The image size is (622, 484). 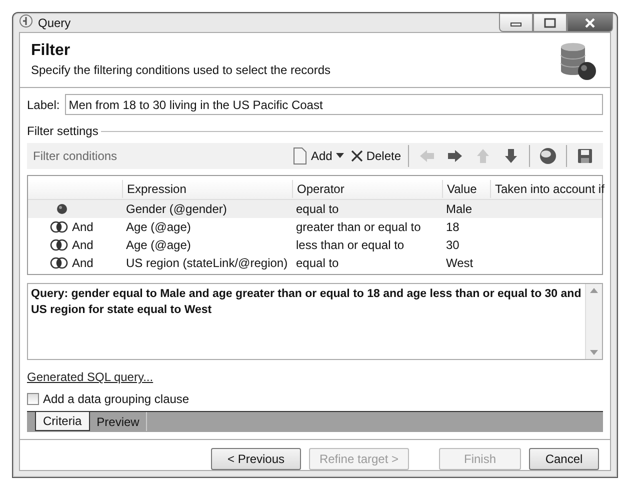 I want to click on operator-cell-text: less than or equal to, so click(x=350, y=245).